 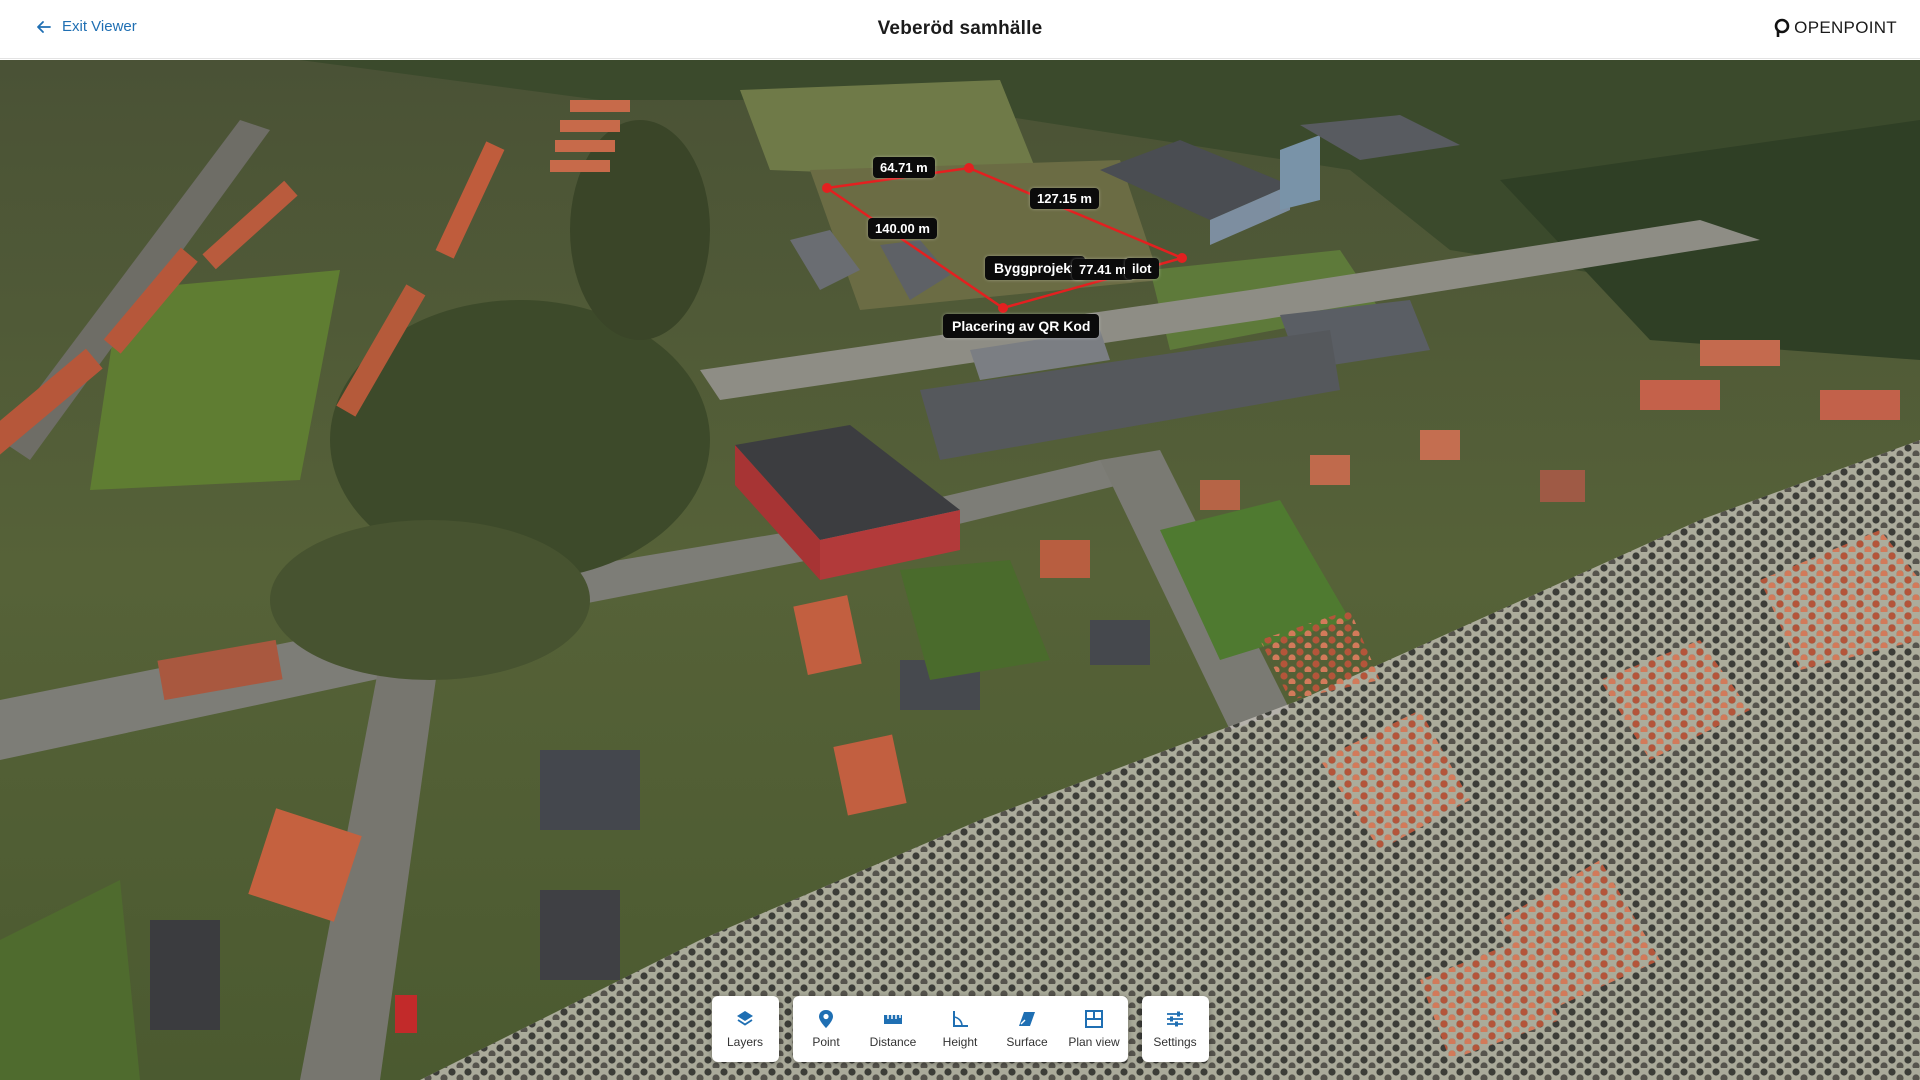 What do you see at coordinates (44, 26) in the screenshot?
I see `arrow-left-icon` at bounding box center [44, 26].